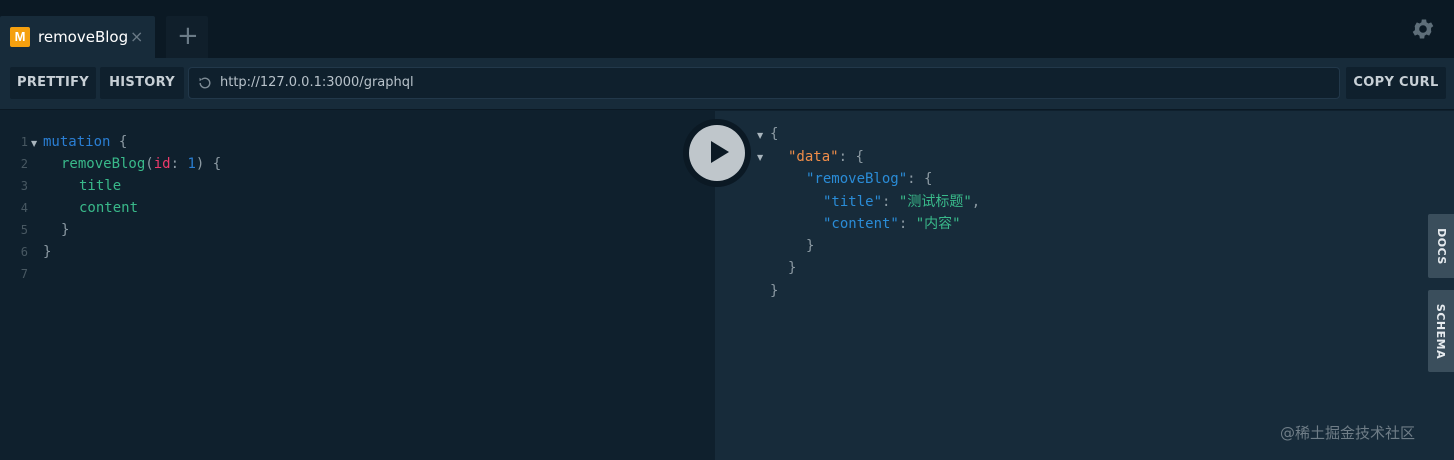  I want to click on paren: ), so click(200, 164).